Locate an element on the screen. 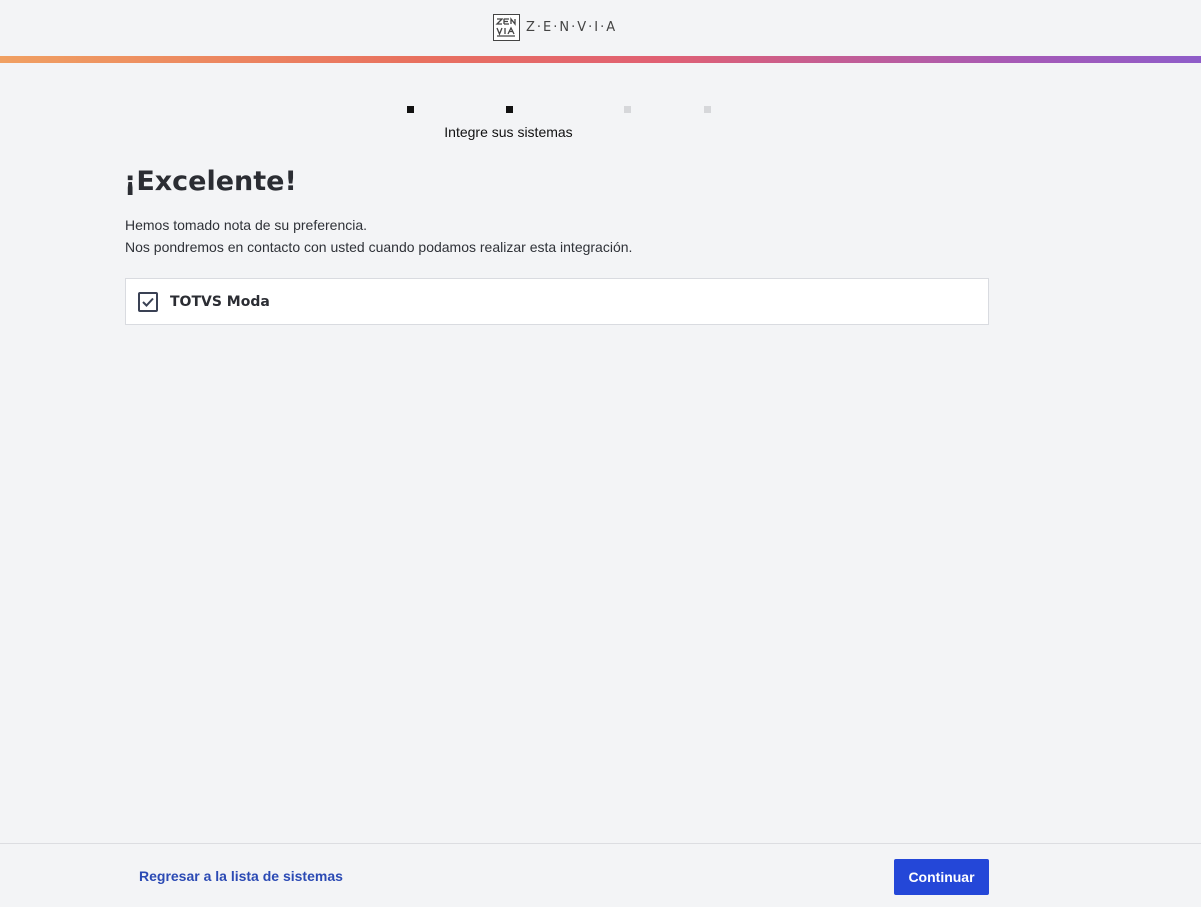 The width and height of the screenshot is (1201, 907). top-header: Z·E·N·V·I·A is located at coordinates (600, 28).